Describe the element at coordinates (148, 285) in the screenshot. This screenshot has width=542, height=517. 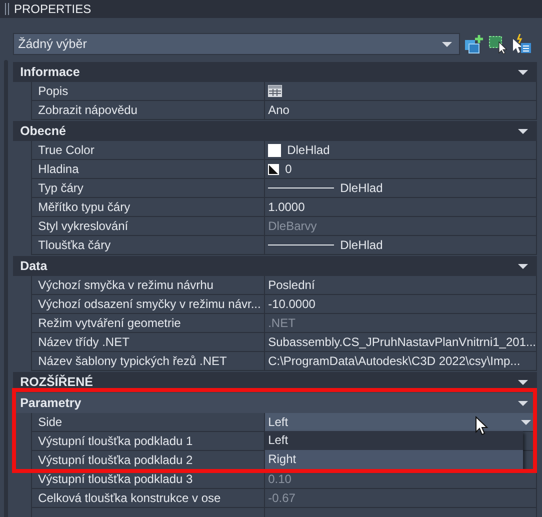
I see `property-label: Výchozí smyčka v režimu návrhu` at that location.